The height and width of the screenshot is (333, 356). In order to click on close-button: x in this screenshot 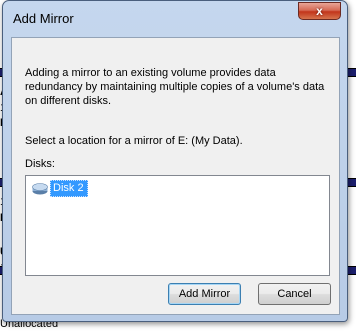, I will do `click(319, 11)`.